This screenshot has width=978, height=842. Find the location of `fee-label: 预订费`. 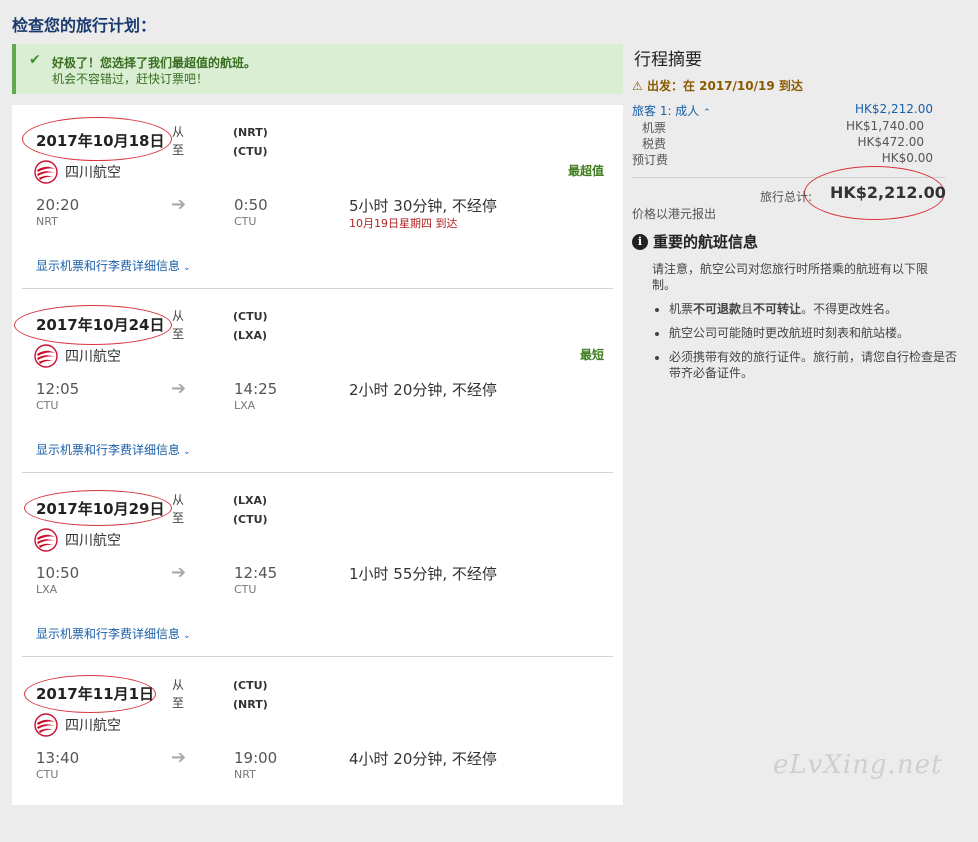

fee-label: 预订费 is located at coordinates (650, 160).